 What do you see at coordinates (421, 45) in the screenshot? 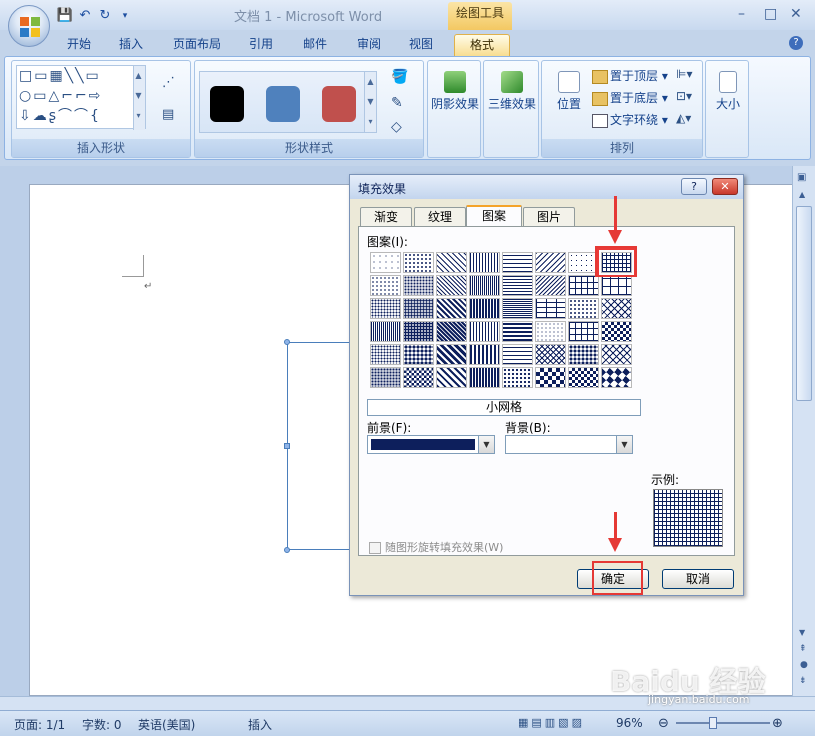
I see `tab-view: 视图` at bounding box center [421, 45].